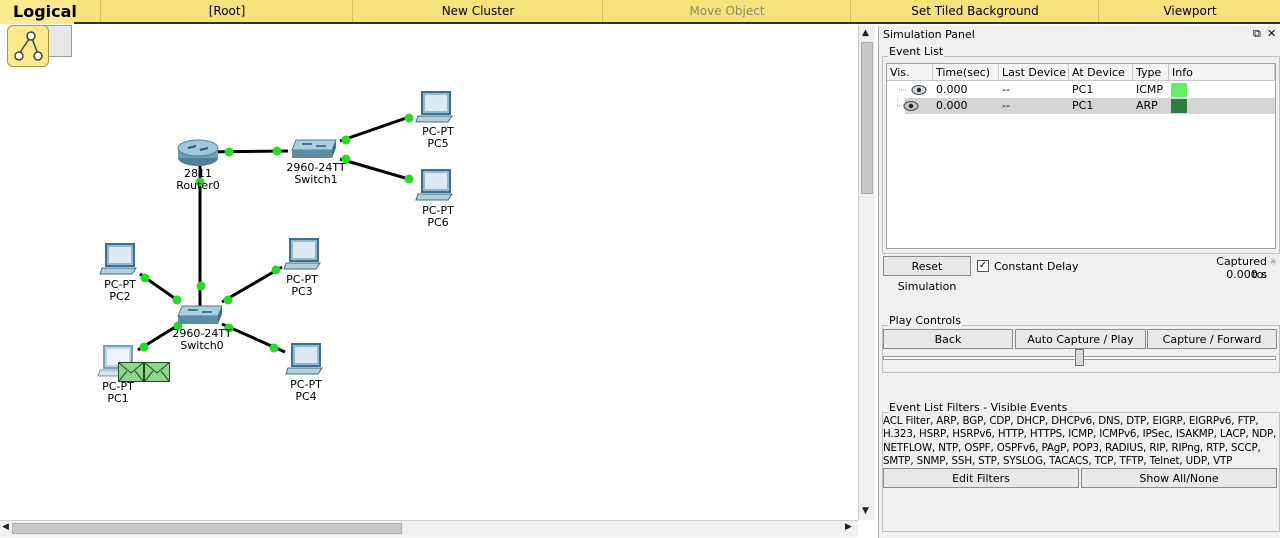 This screenshot has width=1280, height=538. I want to click on pc6, so click(434, 186).